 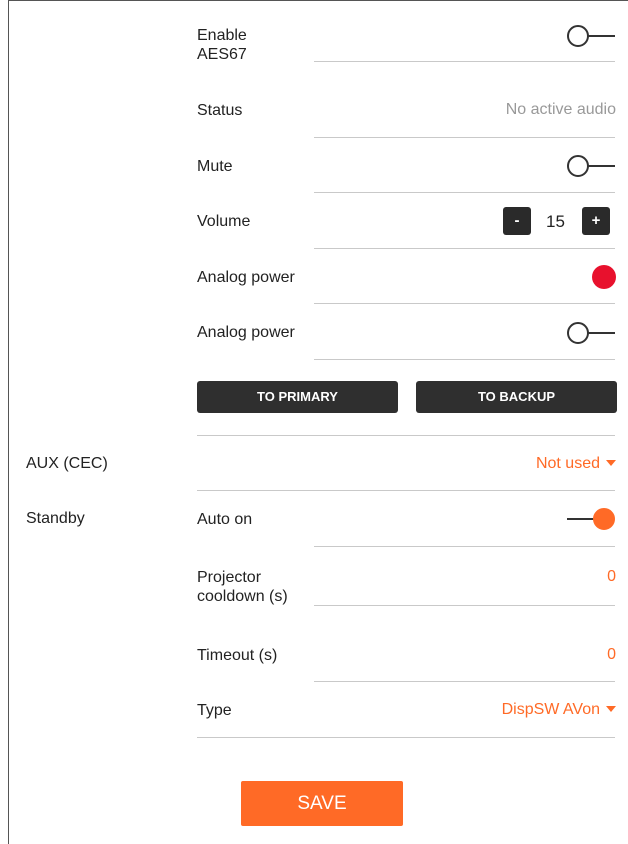 I want to click on to-primary-button: TO PRIMARY, so click(x=297, y=397).